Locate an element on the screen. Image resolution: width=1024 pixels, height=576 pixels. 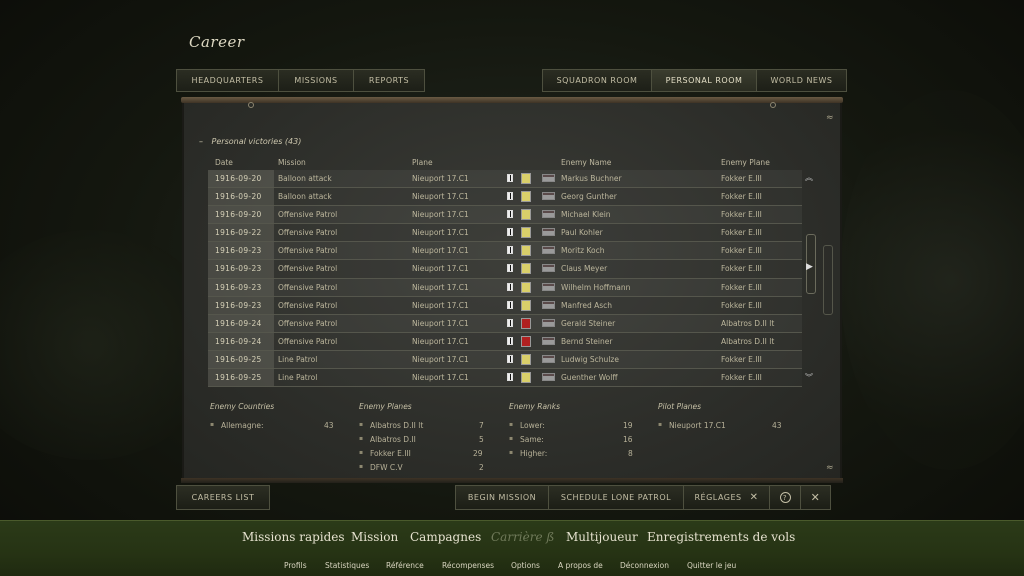
subnav-reference: Référence is located at coordinates (405, 565).